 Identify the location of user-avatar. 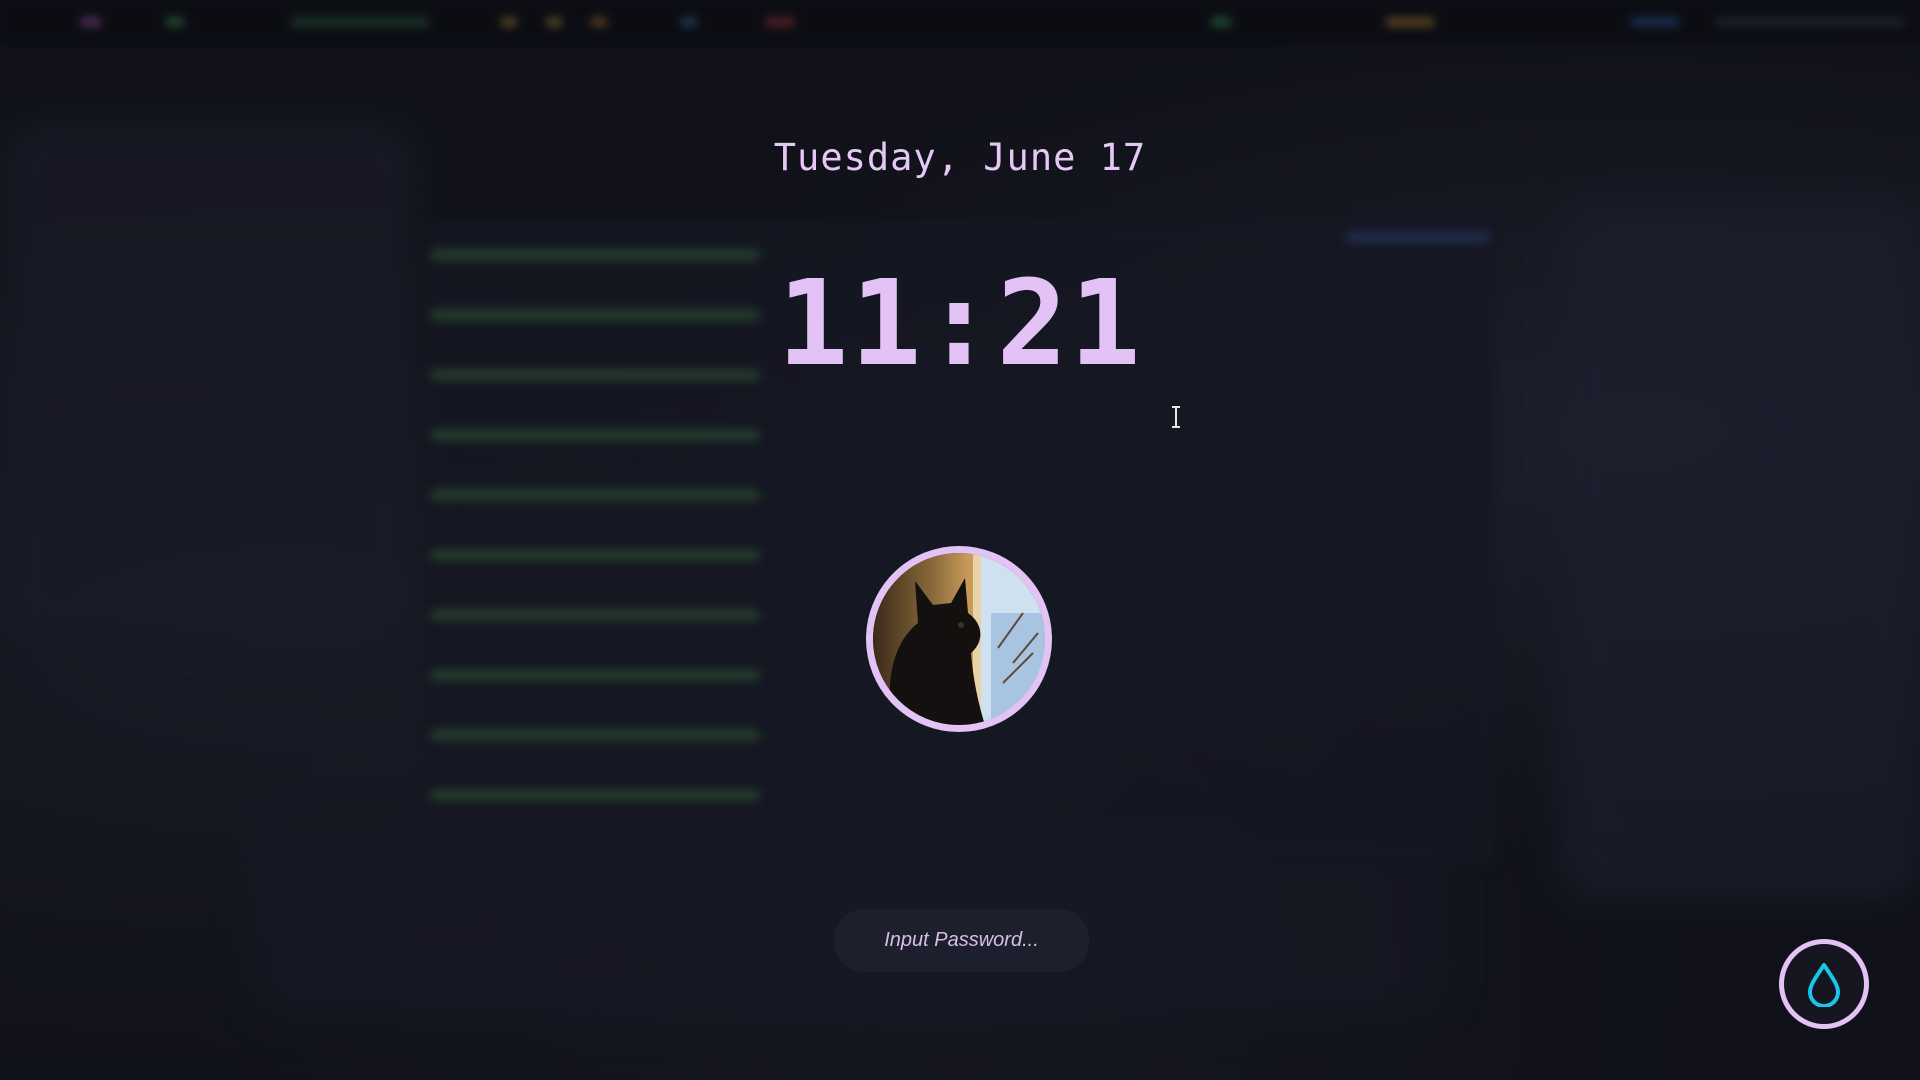
(959, 639).